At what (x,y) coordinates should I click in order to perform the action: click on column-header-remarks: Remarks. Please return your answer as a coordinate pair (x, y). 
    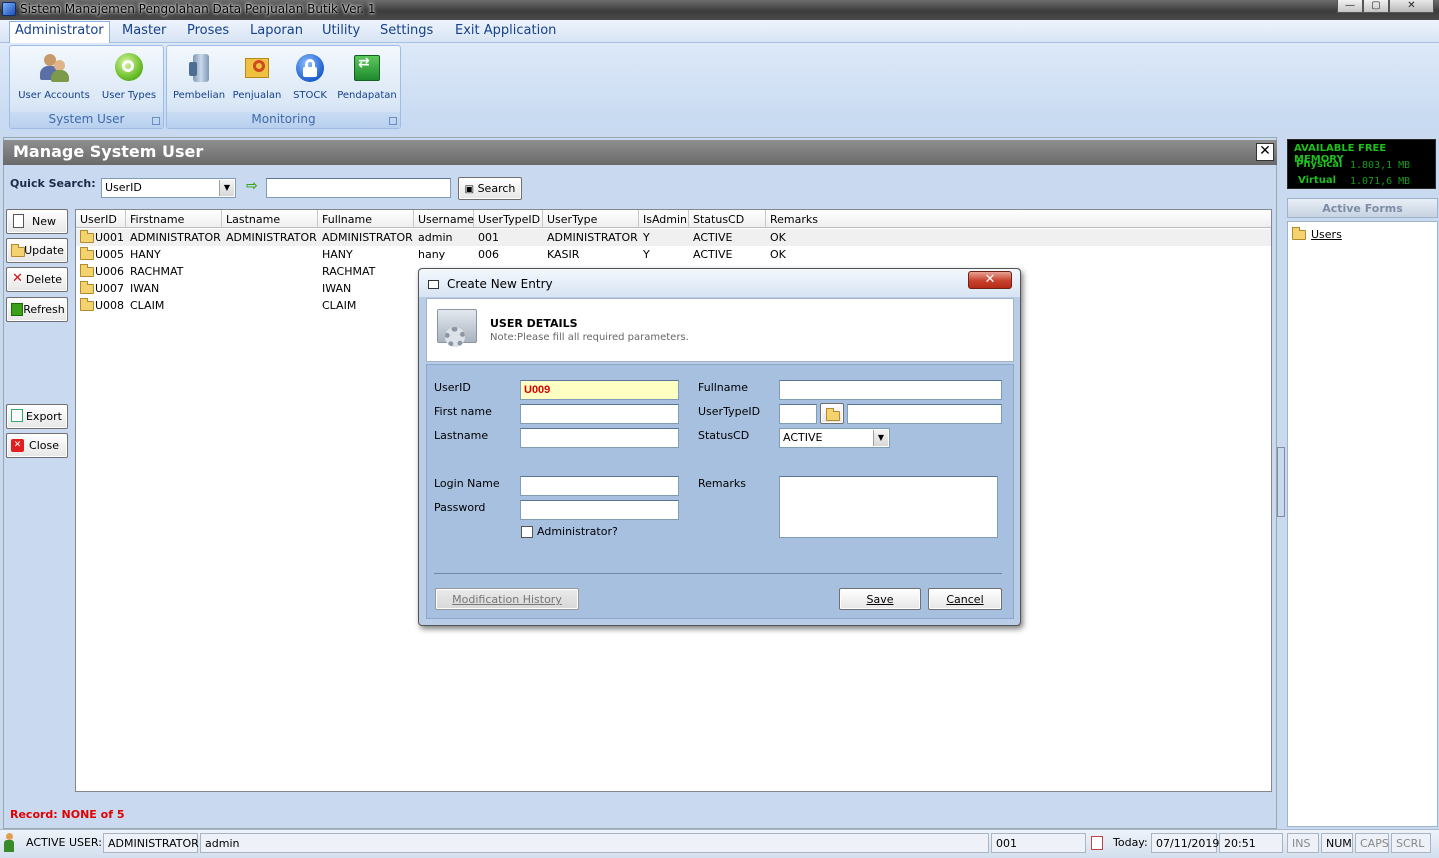
    Looking at the image, I should click on (1018, 219).